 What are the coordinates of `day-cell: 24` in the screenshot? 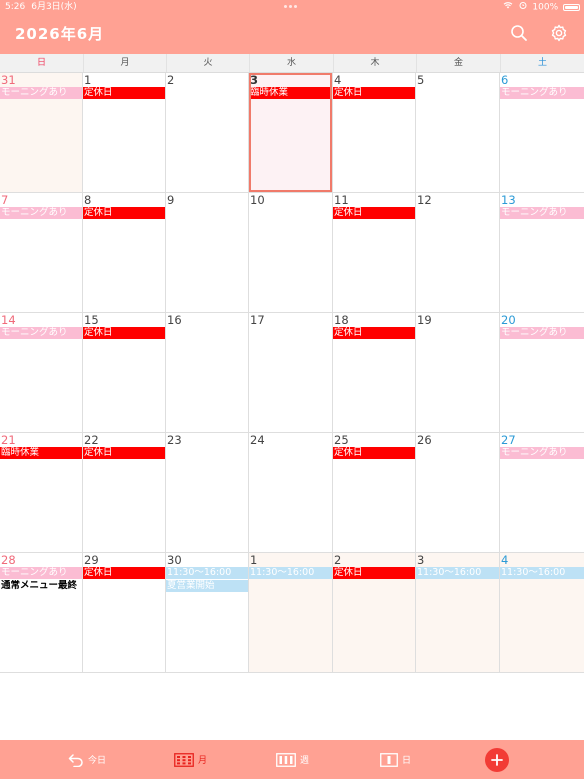 It's located at (291, 493).